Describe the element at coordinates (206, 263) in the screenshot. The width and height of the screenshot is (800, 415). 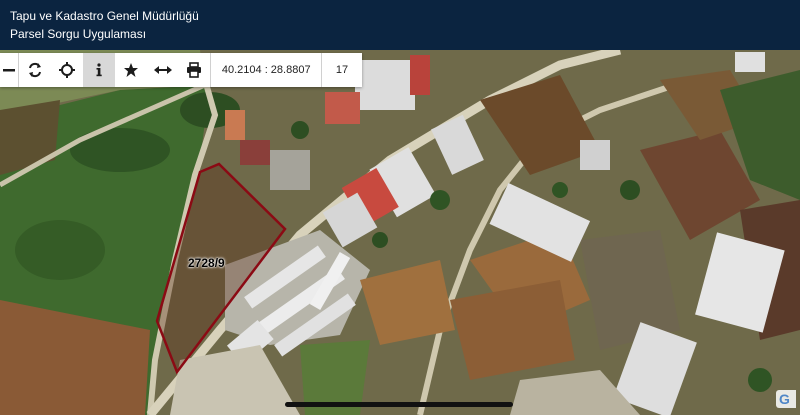
I see `parcel-number-label: 2728/9` at that location.